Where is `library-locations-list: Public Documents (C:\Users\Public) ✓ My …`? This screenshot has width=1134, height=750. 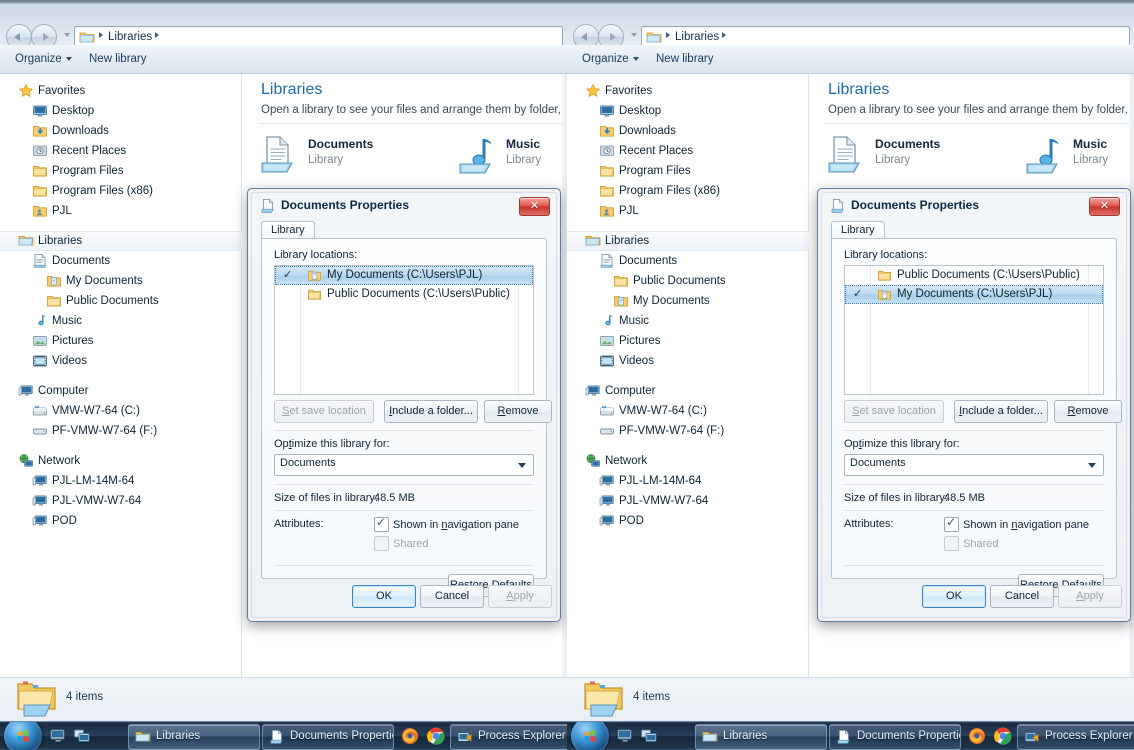 library-locations-list: Public Documents (C:\Users\Public) ✓ My … is located at coordinates (974, 330).